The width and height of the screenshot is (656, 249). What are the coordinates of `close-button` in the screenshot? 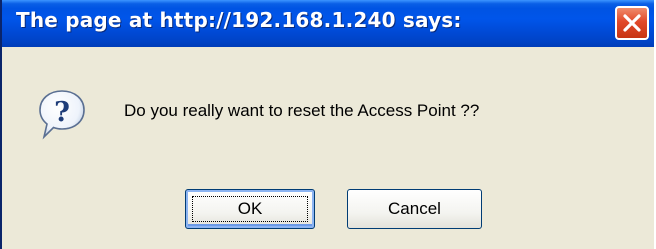 It's located at (632, 23).